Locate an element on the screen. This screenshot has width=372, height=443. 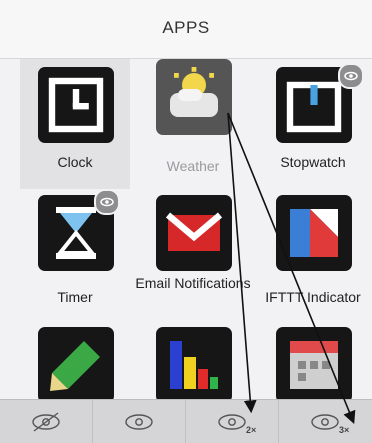
eye-hidden-icon is located at coordinates (46, 422).